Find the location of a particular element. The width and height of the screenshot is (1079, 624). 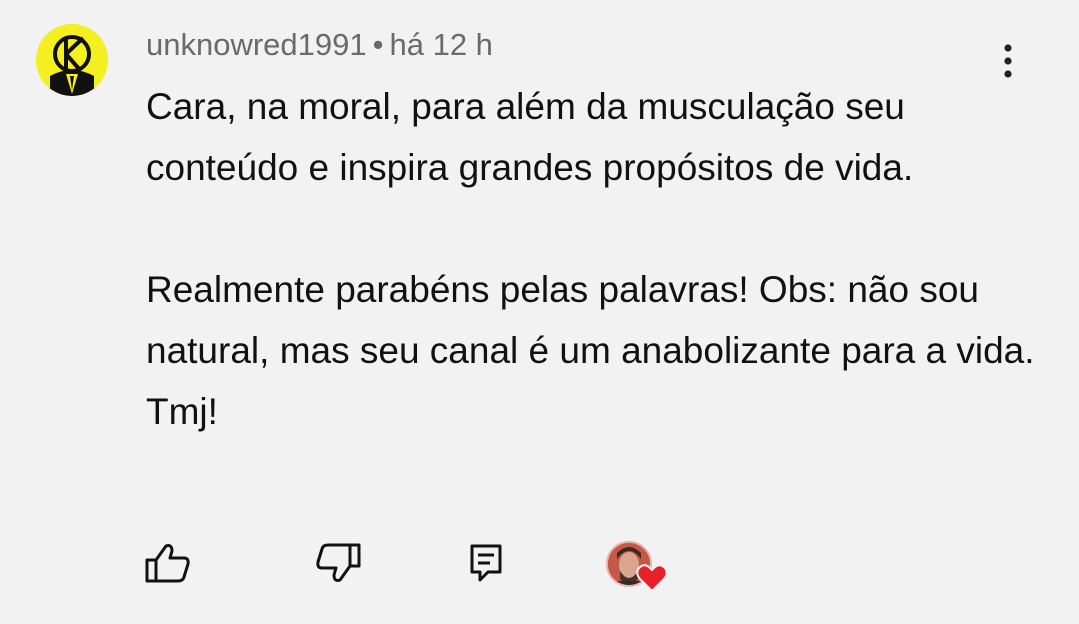

dislike-button is located at coordinates (338, 563).